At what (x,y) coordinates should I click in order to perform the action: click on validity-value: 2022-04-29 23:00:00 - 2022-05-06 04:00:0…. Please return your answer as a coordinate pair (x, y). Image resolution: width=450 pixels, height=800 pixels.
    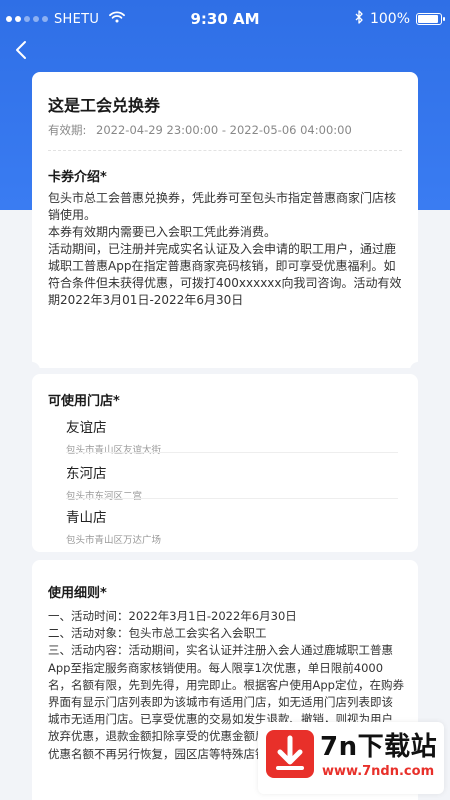
    Looking at the image, I should click on (224, 130).